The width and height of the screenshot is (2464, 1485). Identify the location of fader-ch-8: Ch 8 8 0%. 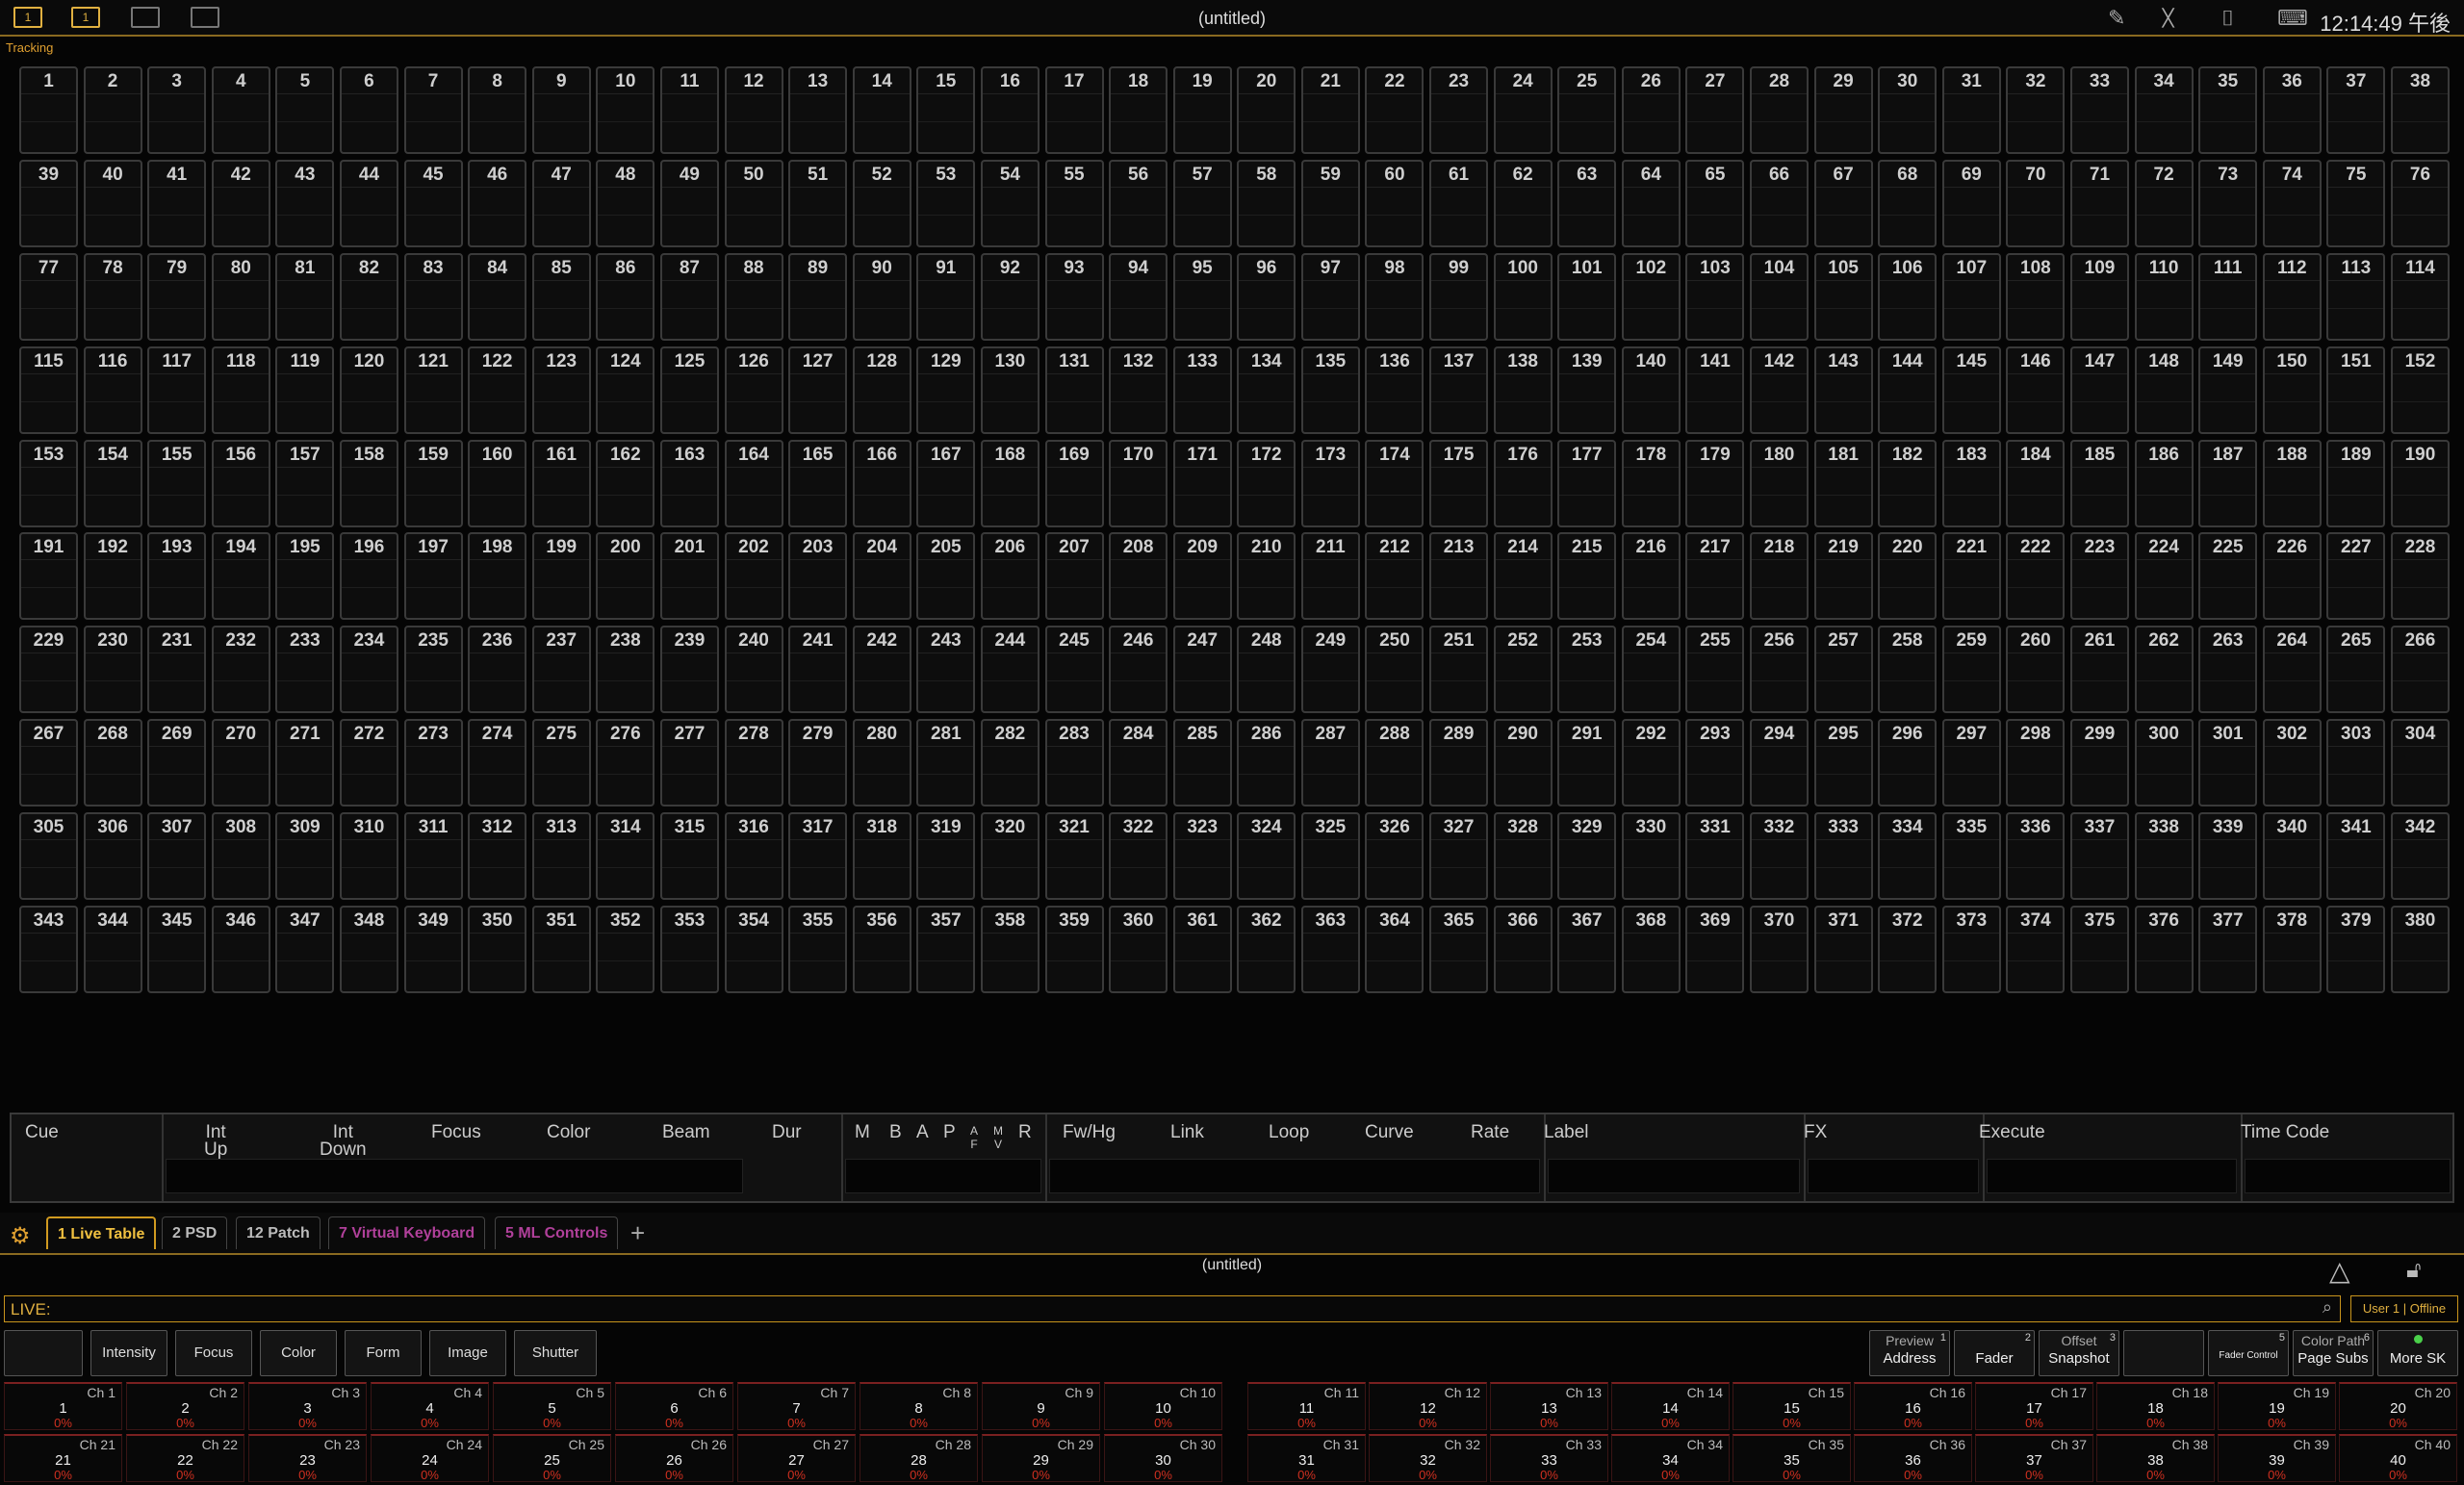
(919, 1406).